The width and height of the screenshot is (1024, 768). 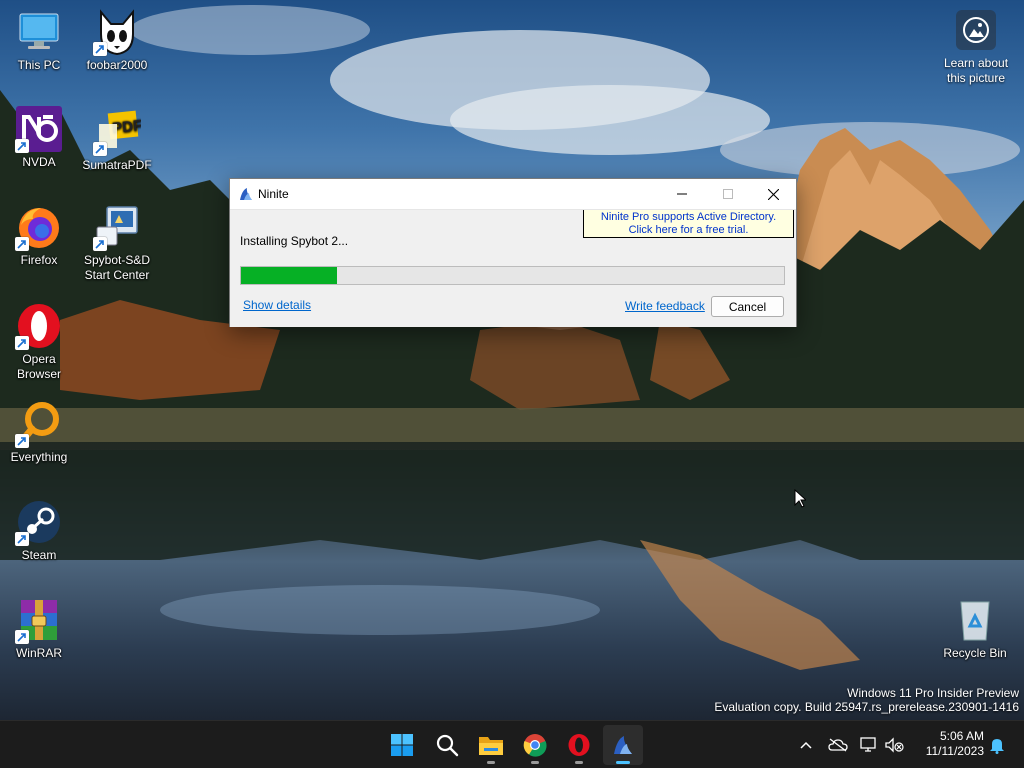 What do you see at coordinates (273, 194) in the screenshot?
I see `window-title: Ninite` at bounding box center [273, 194].